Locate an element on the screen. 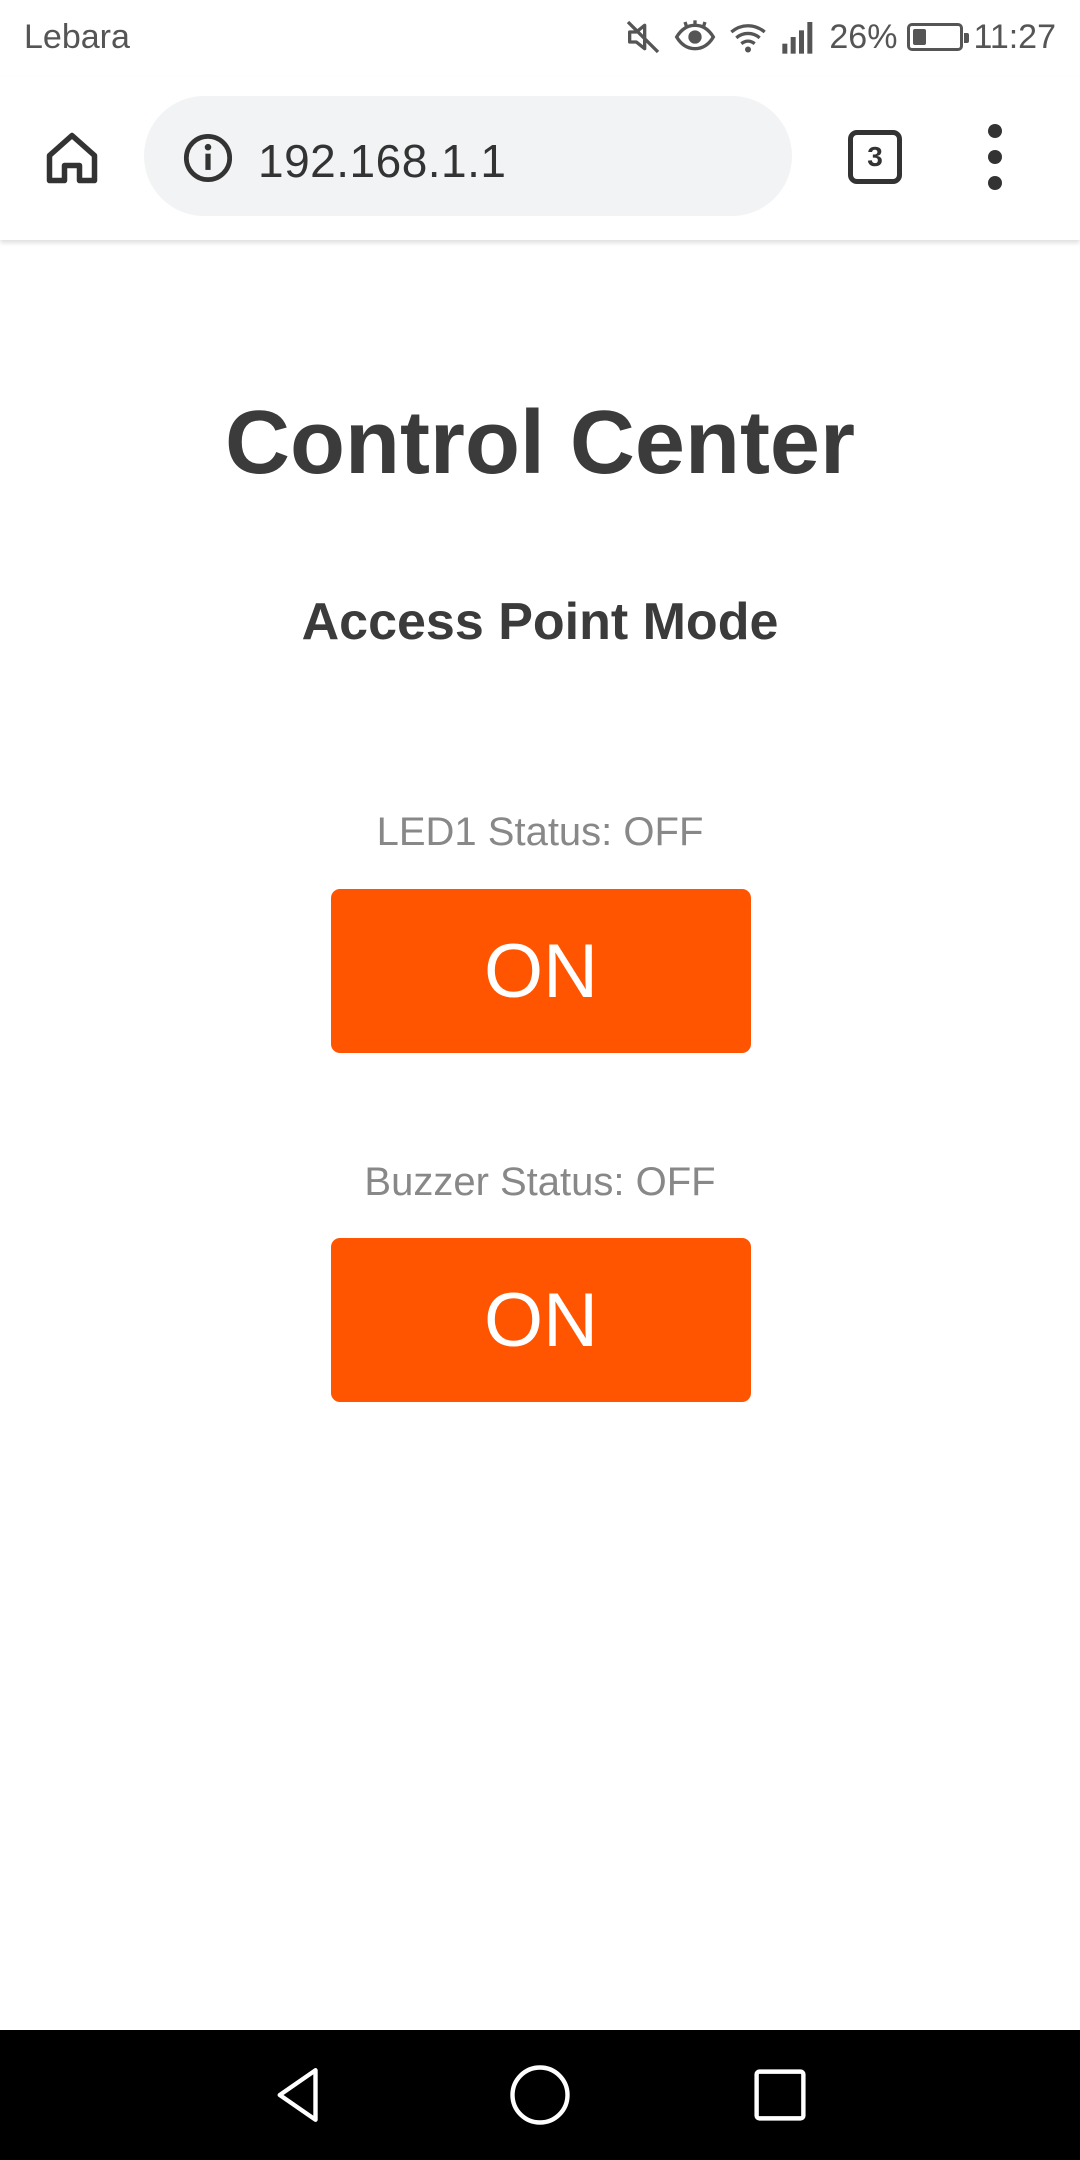  navigation-bar is located at coordinates (540, 2095).